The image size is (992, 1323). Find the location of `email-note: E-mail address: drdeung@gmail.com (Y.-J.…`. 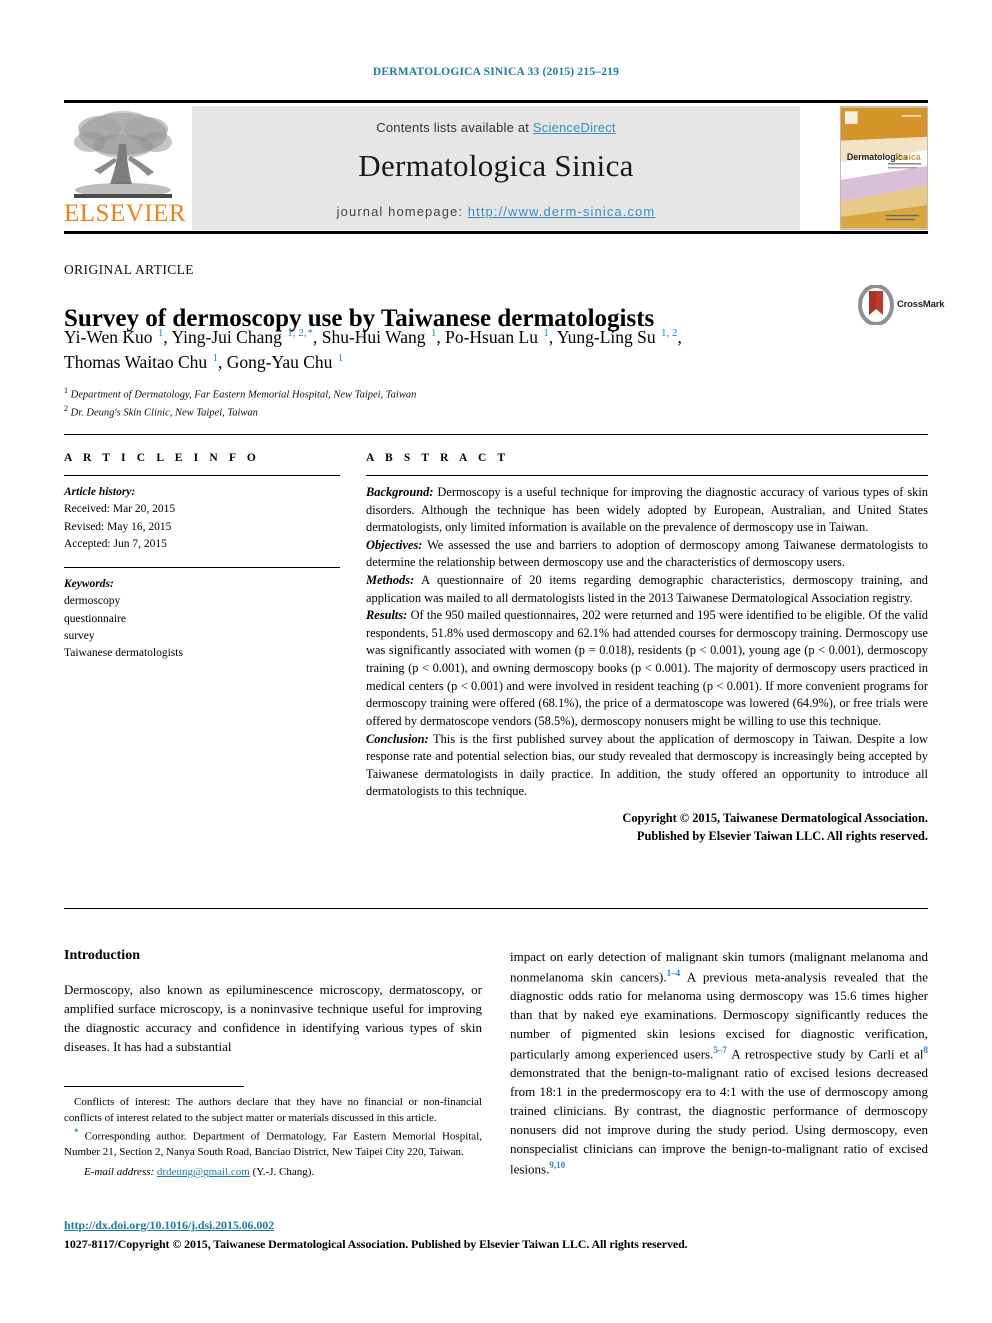

email-note: E-mail address: drdeung@gmail.com (Y.-J.… is located at coordinates (273, 1173).